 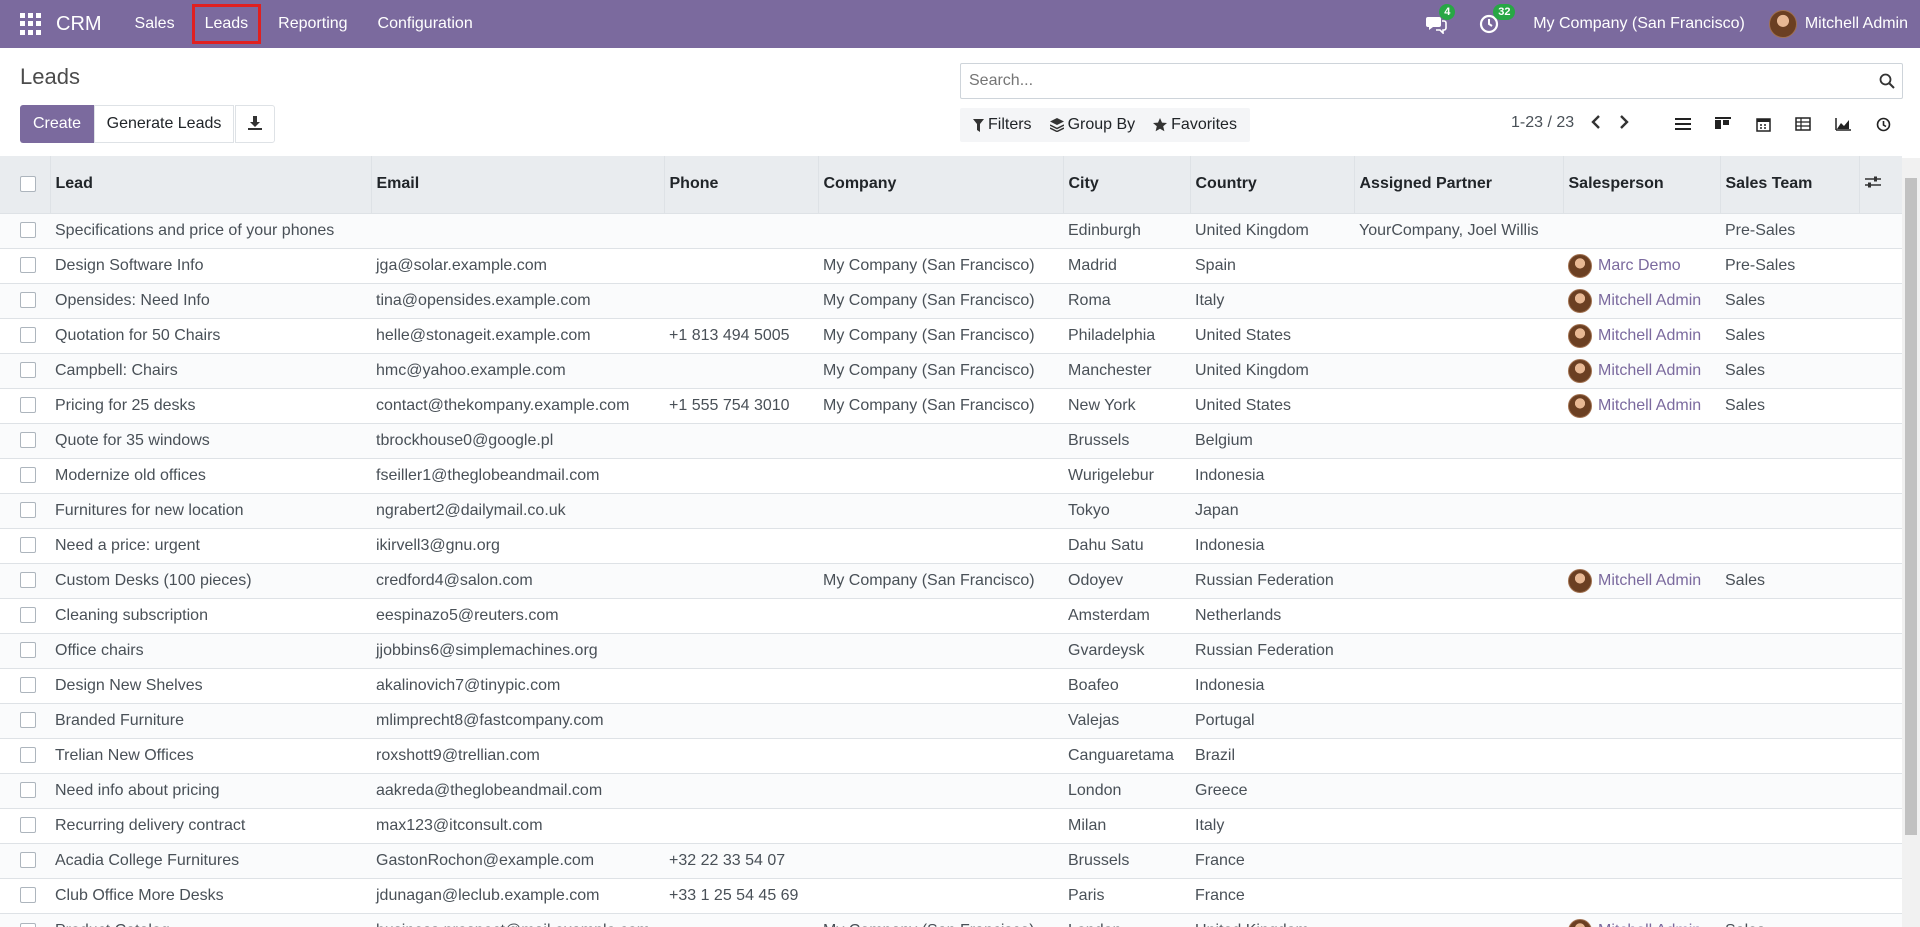 What do you see at coordinates (31, 24) in the screenshot?
I see `apps-menu-icon` at bounding box center [31, 24].